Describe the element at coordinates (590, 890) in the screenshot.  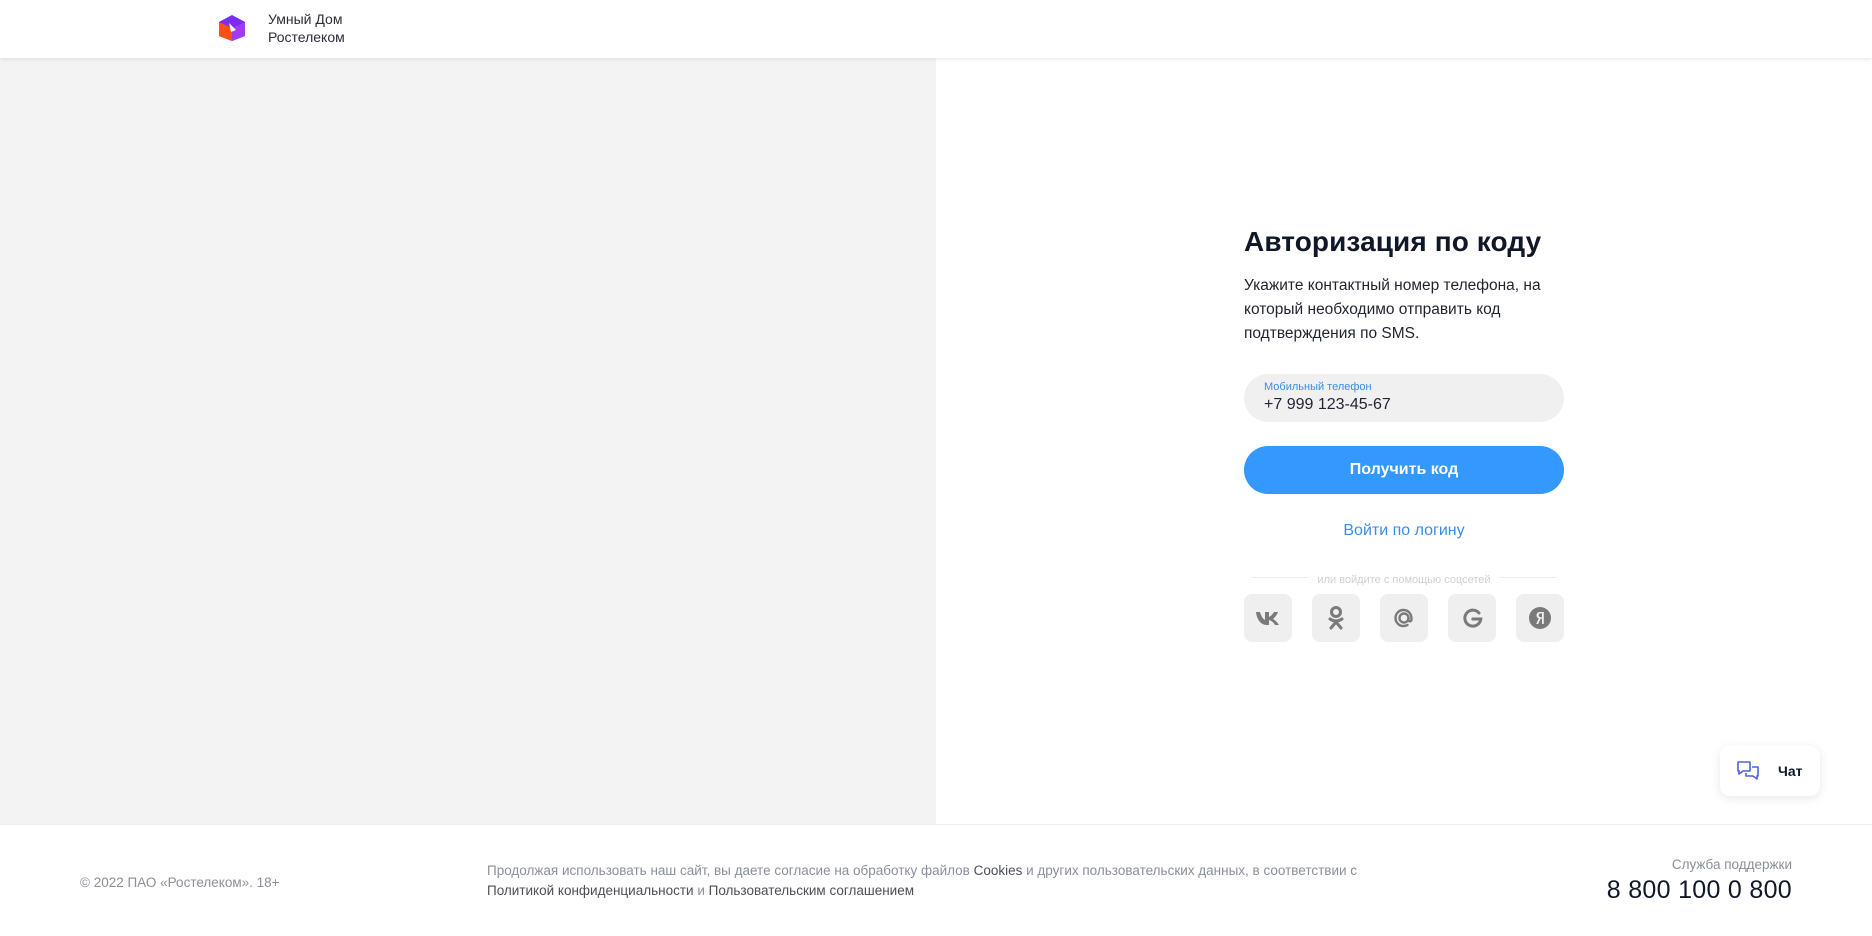
I see `privacy-policy-link: Политикой конфиденциальности` at that location.